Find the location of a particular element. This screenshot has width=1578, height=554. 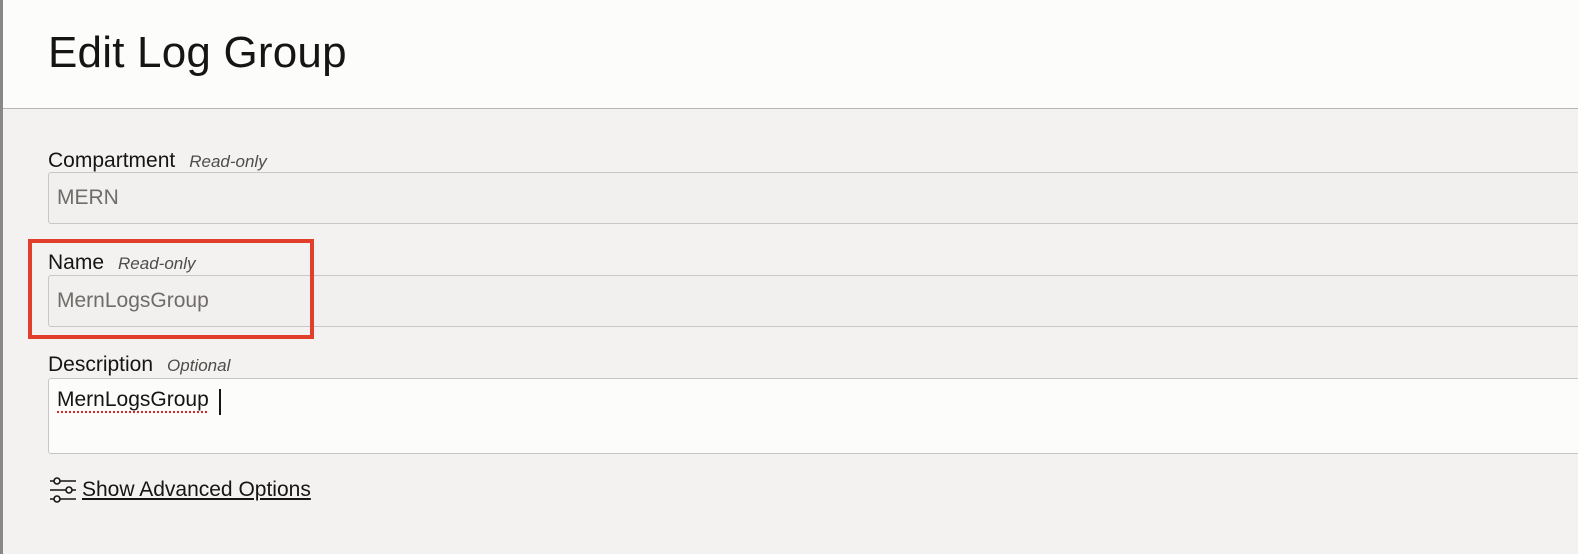

show-advanced-options-label: Show Advanced Options is located at coordinates (196, 489).